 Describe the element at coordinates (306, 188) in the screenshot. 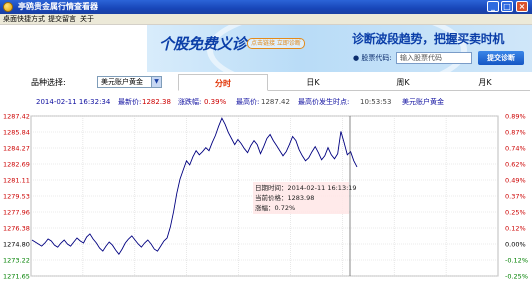

I see `tooltip-time: 日期时间：2014-02-11 16:13:19` at that location.